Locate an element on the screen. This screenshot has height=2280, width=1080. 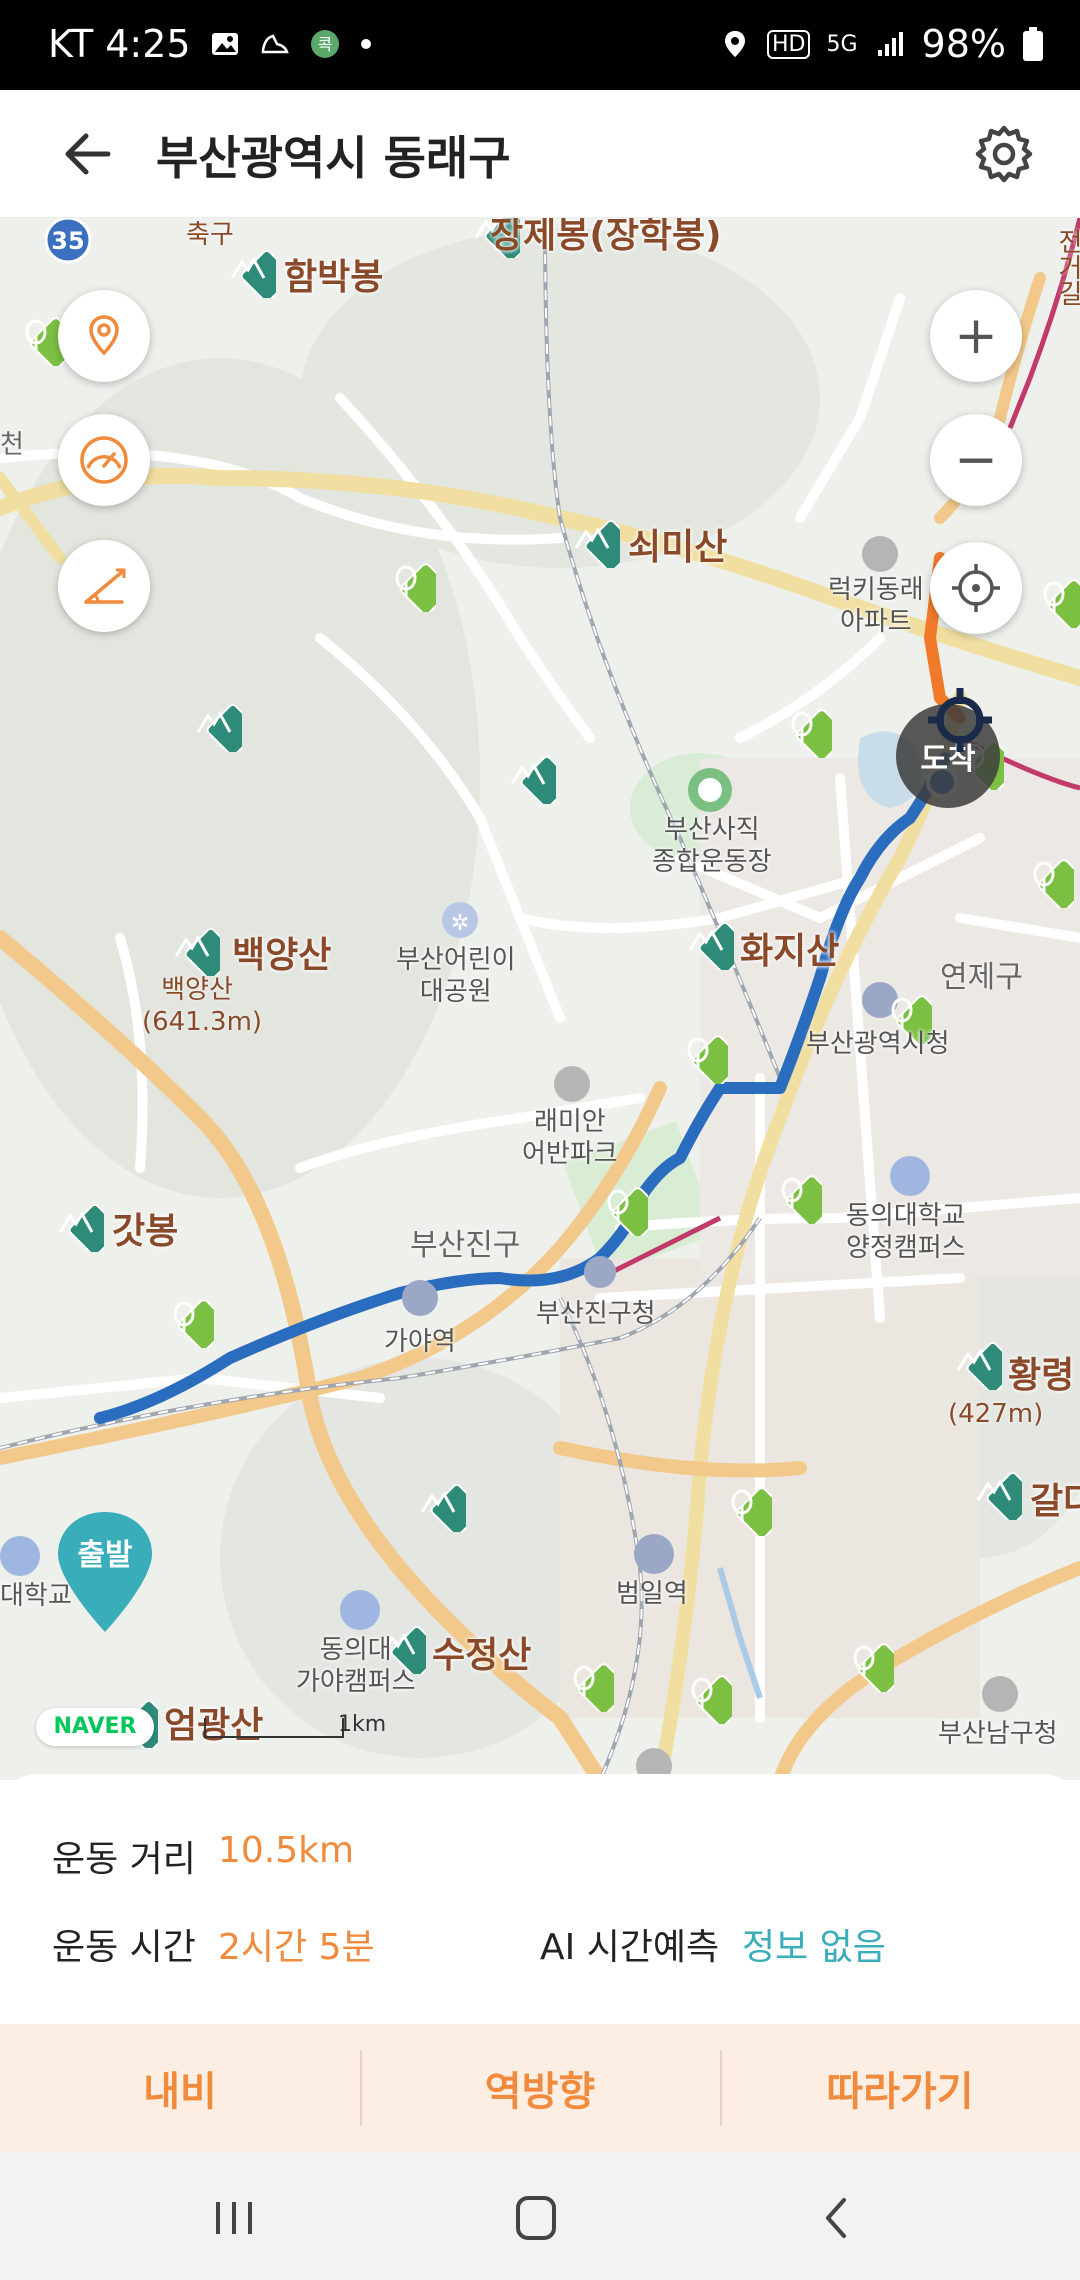
shoe-icon is located at coordinates (275, 44).